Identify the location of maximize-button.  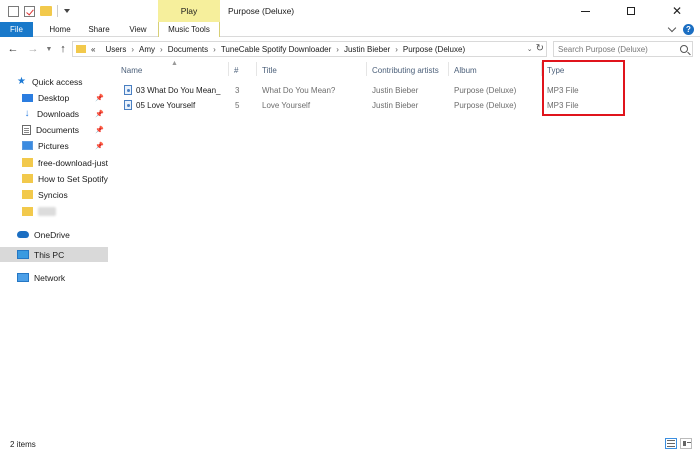
(631, 11).